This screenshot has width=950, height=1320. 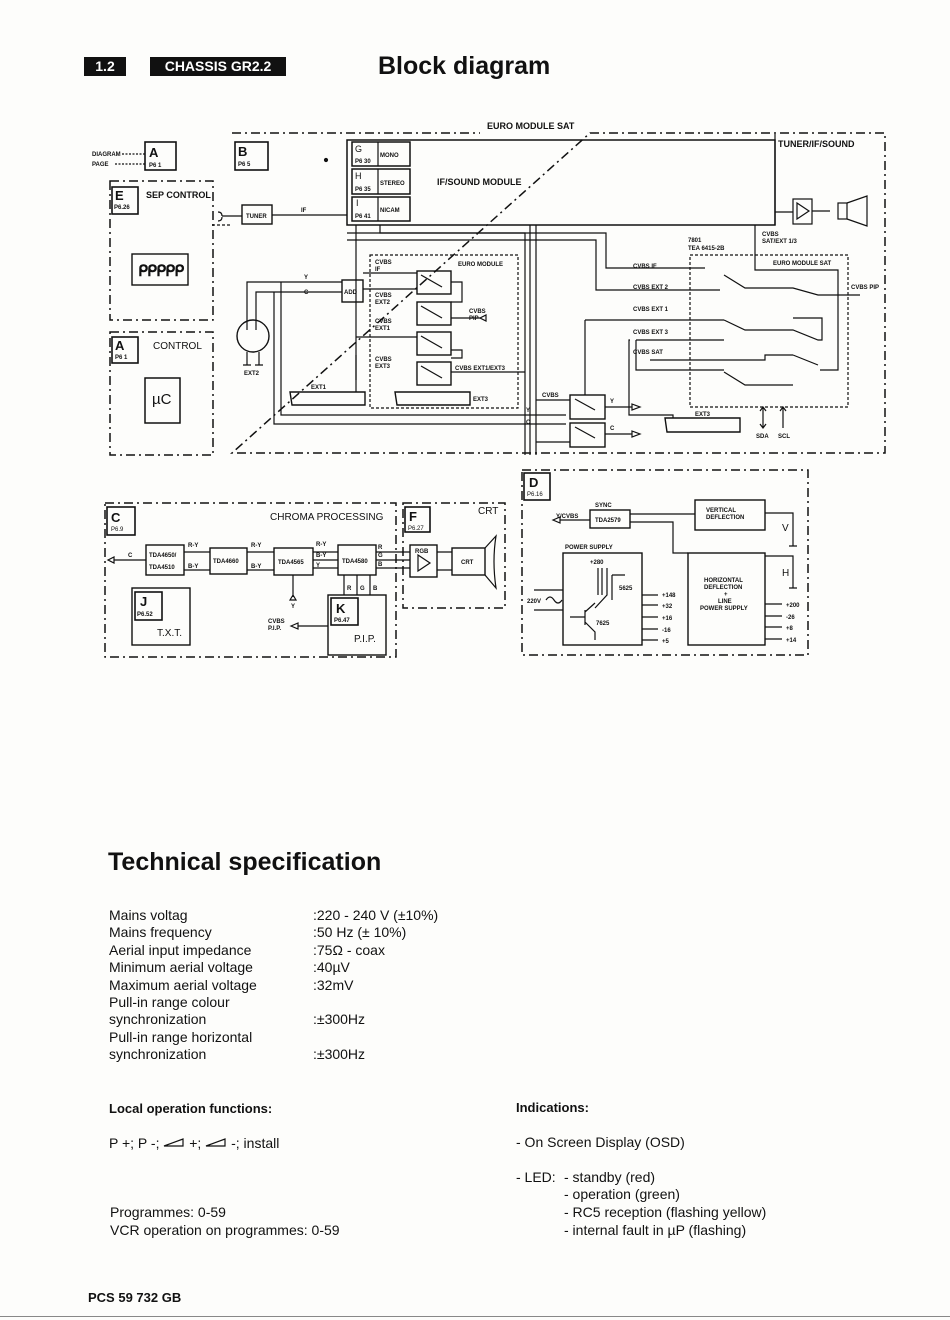 I want to click on svg-text: CVBS EXT 2, so click(x=651, y=288).